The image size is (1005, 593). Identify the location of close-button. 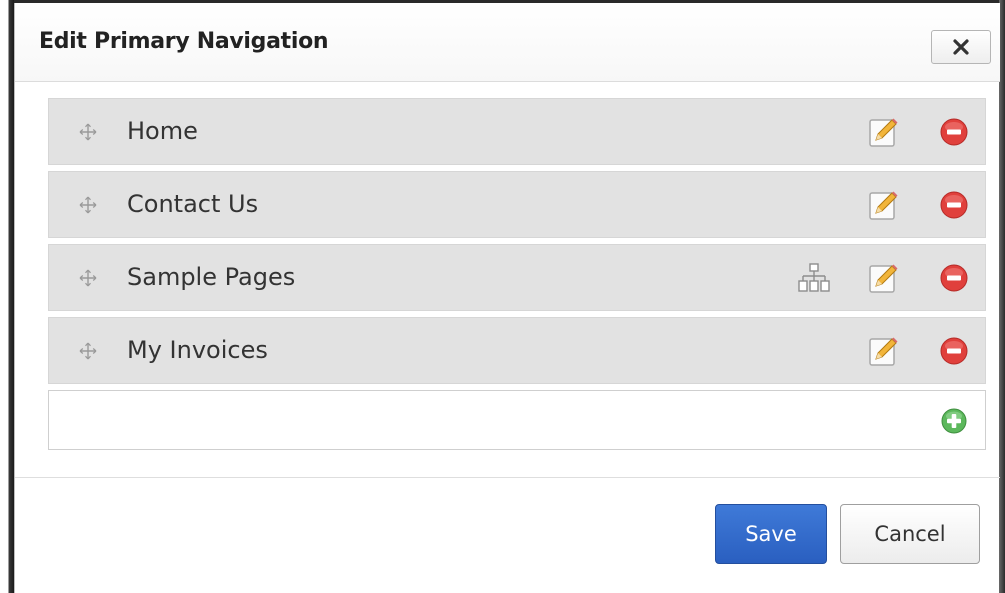
(961, 47).